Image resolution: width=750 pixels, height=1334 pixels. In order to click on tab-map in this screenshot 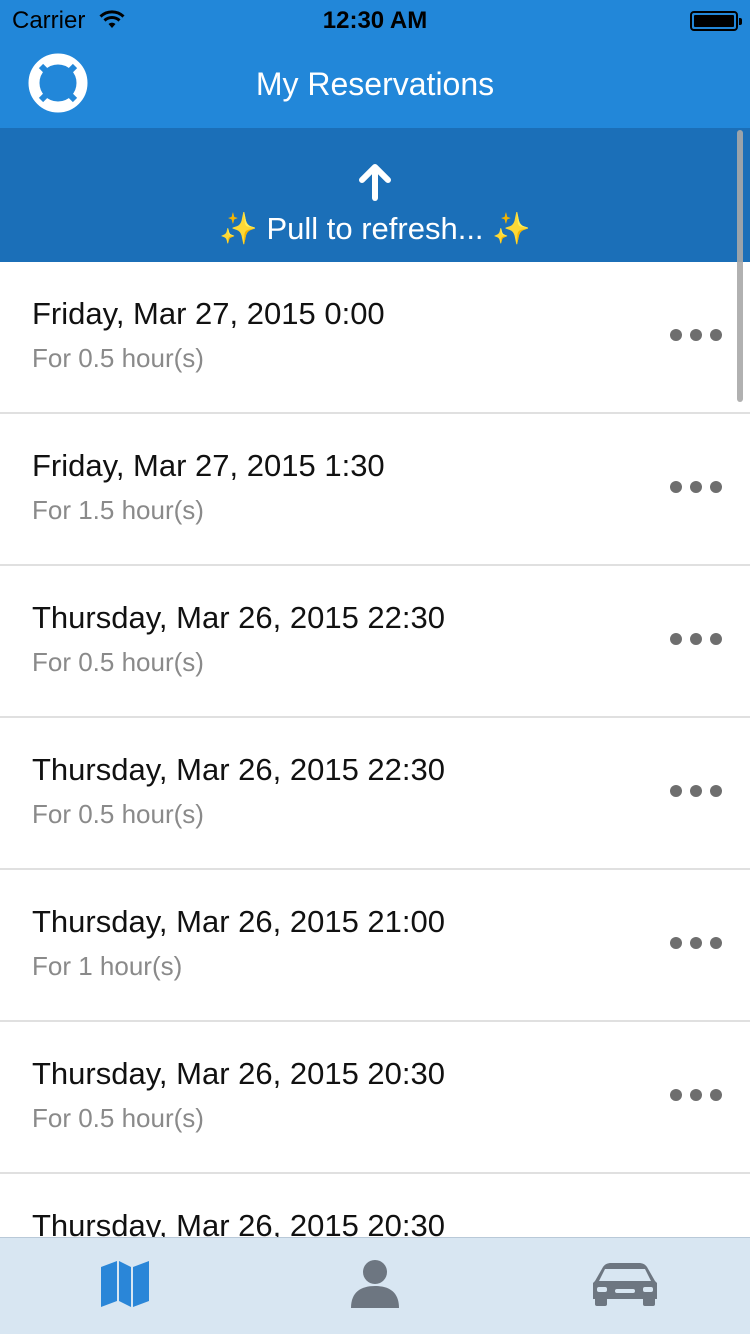, I will do `click(125, 1286)`.